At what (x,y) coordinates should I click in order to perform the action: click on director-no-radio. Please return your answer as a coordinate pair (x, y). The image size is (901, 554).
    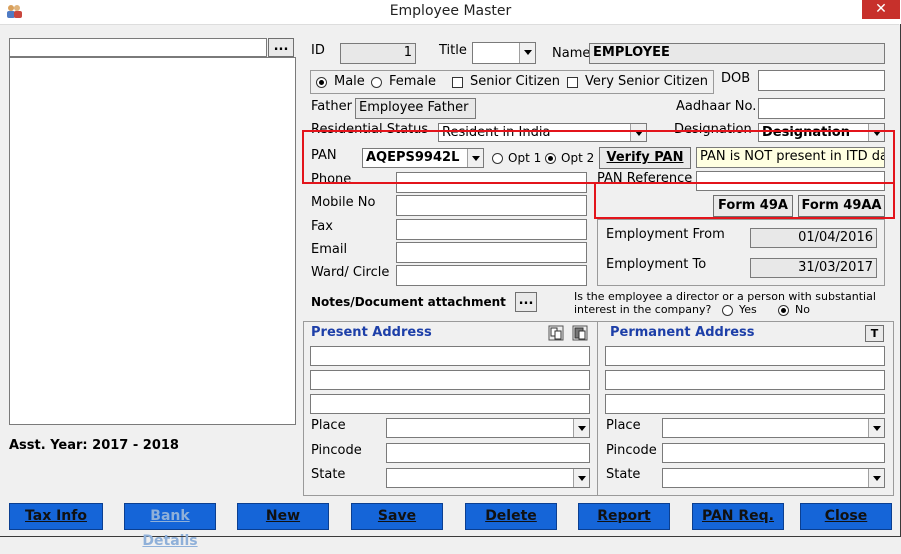
    Looking at the image, I should click on (783, 310).